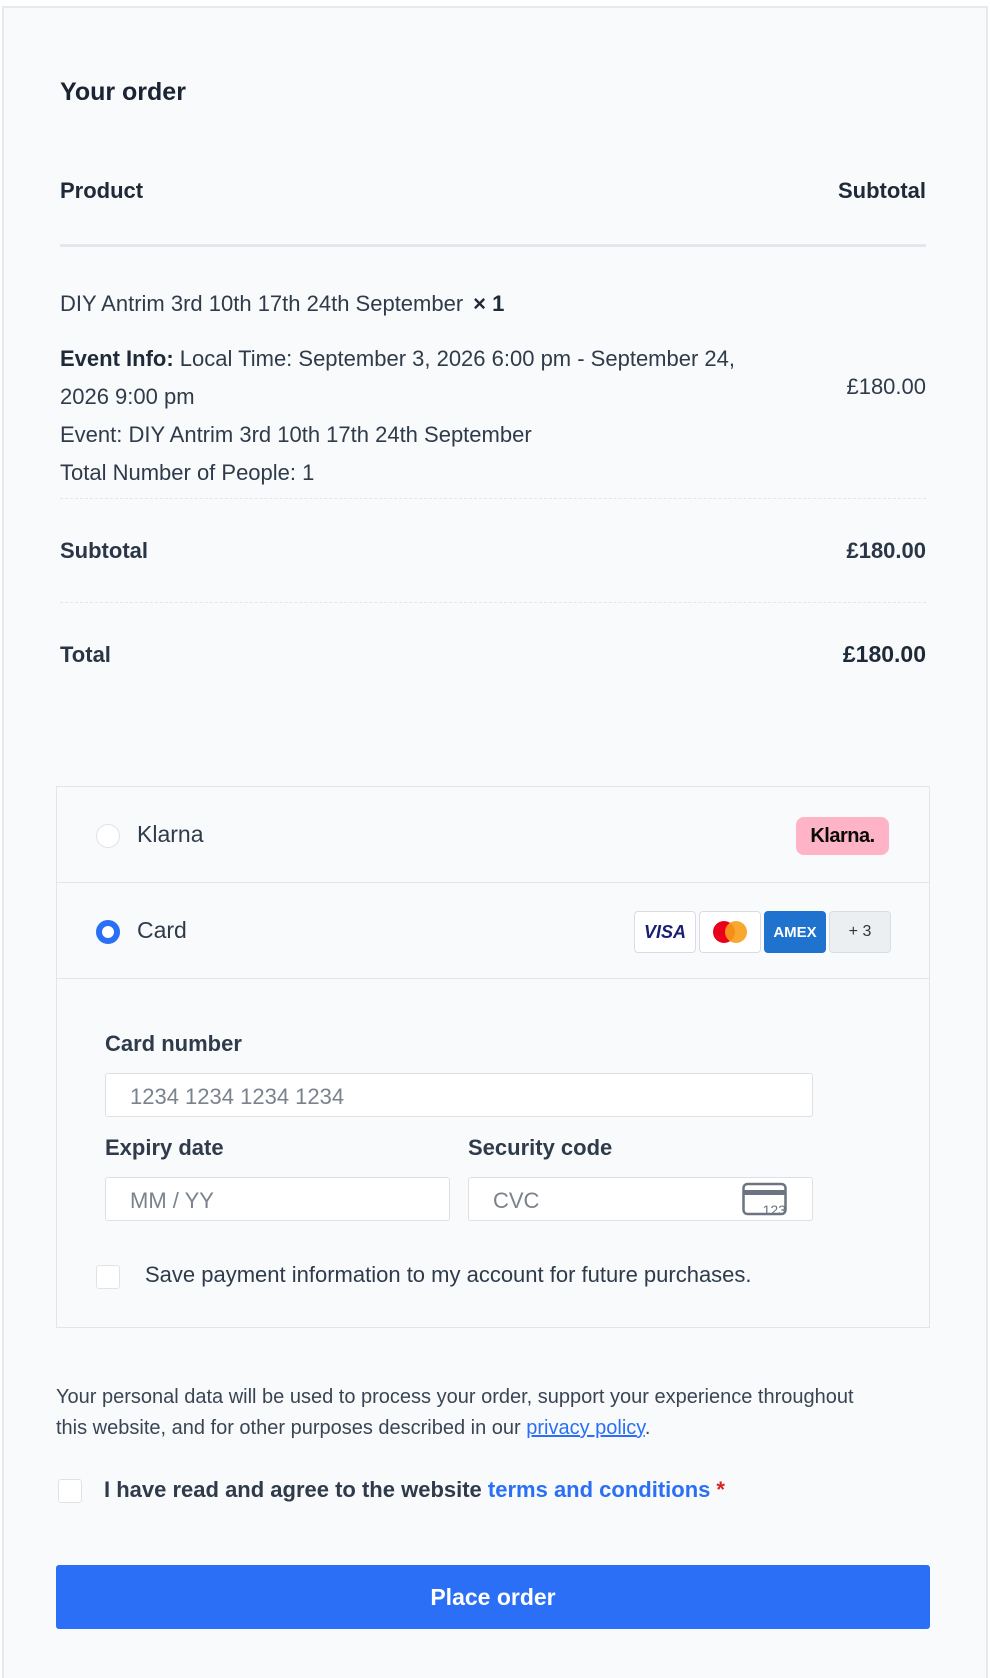  I want to click on cvc-placeholder: CVC, so click(516, 1200).